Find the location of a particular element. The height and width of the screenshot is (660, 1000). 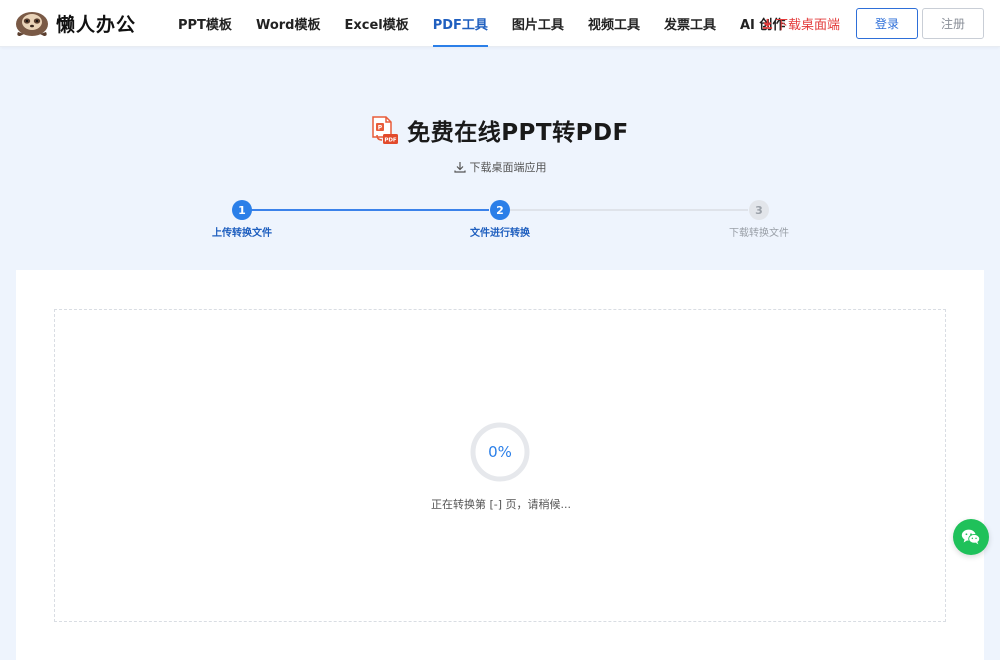

site-logo: 懒人办公 is located at coordinates (75, 23).